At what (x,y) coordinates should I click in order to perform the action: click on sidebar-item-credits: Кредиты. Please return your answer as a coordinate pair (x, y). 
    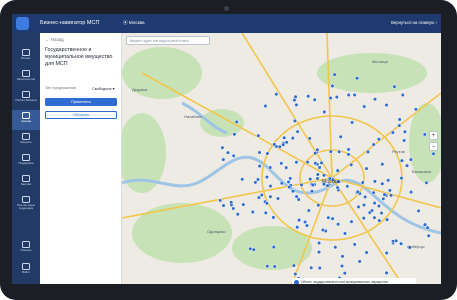
    Looking at the image, I should click on (26, 141).